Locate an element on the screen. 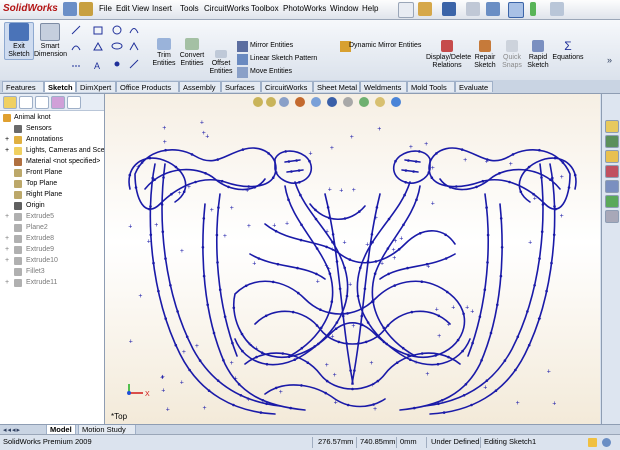 The width and height of the screenshot is (620, 450). hide-show-items-icon is located at coordinates (348, 102).